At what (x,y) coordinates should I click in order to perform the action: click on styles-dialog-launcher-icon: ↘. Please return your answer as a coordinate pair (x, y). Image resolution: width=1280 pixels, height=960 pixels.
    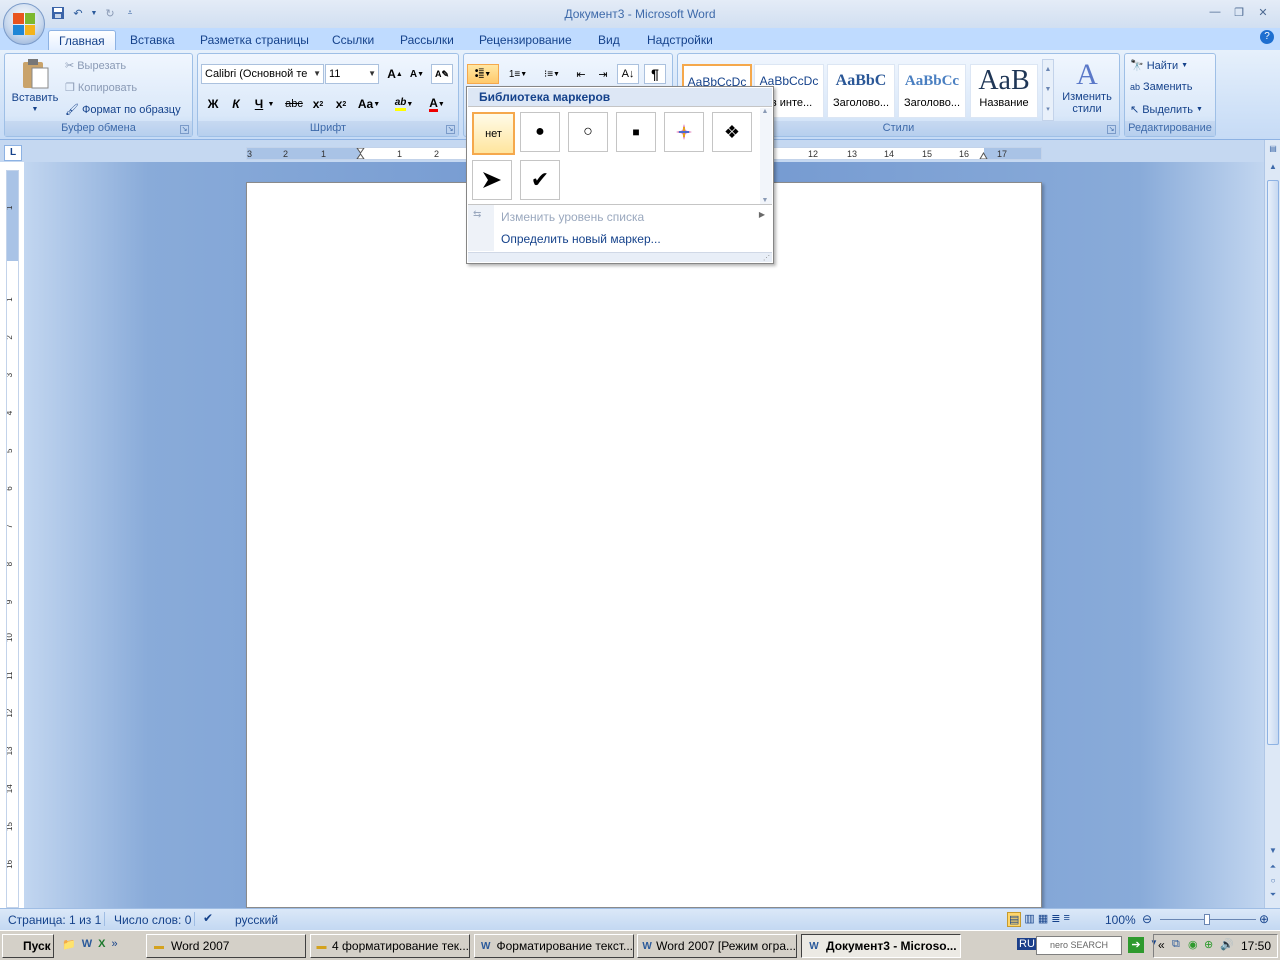
    Looking at the image, I should click on (1111, 129).